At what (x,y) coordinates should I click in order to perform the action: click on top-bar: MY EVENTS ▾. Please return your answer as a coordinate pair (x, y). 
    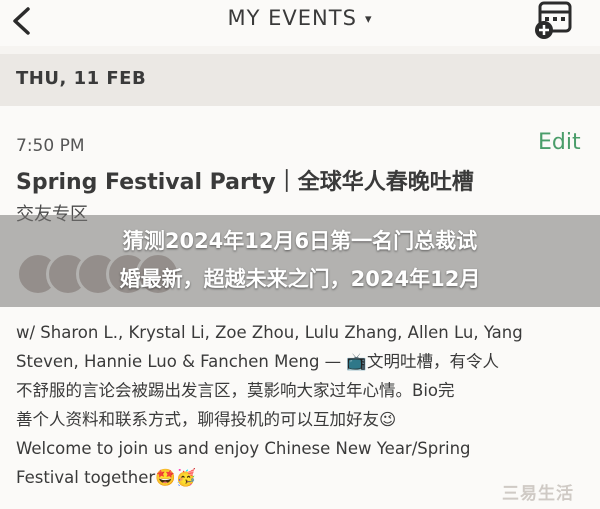
    Looking at the image, I should click on (300, 23).